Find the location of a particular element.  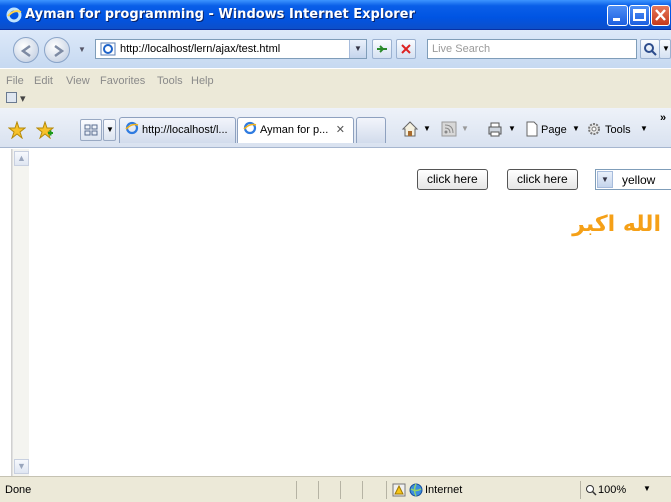

menu-favorites: Favorites is located at coordinates (122, 81).